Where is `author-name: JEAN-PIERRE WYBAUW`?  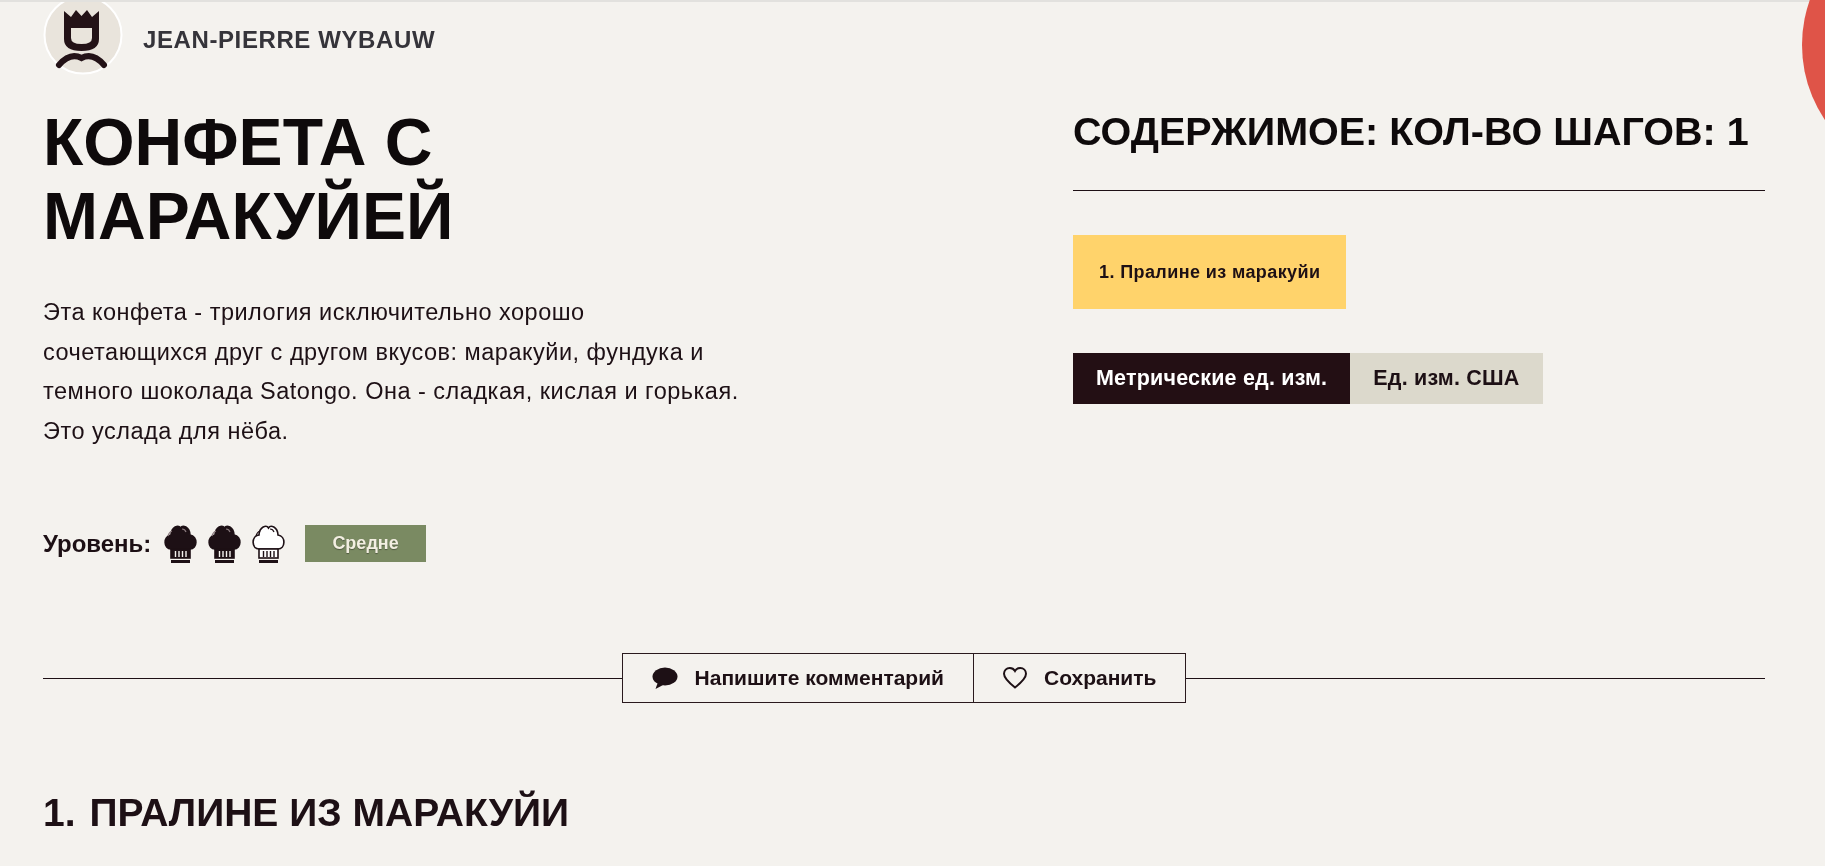
author-name: JEAN-PIERRE WYBAUW is located at coordinates (289, 30).